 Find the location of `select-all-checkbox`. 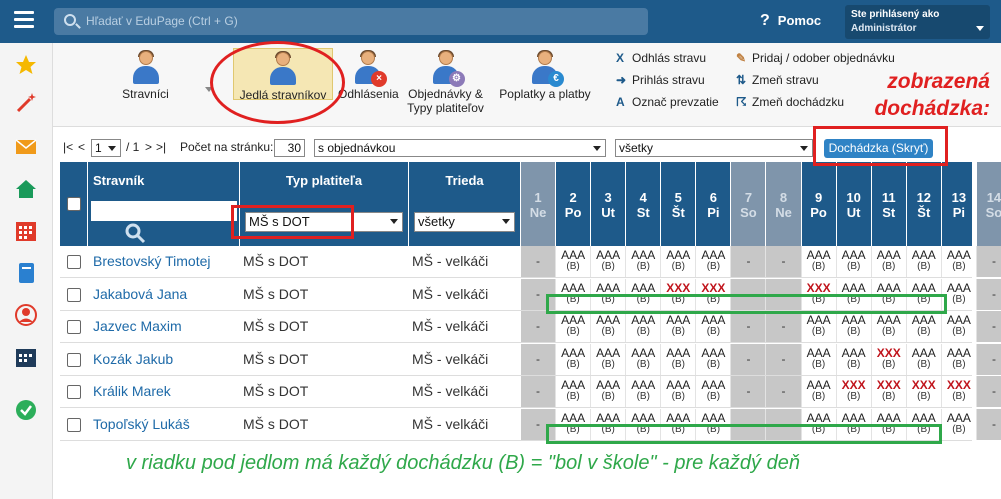

select-all-checkbox is located at coordinates (74, 204).